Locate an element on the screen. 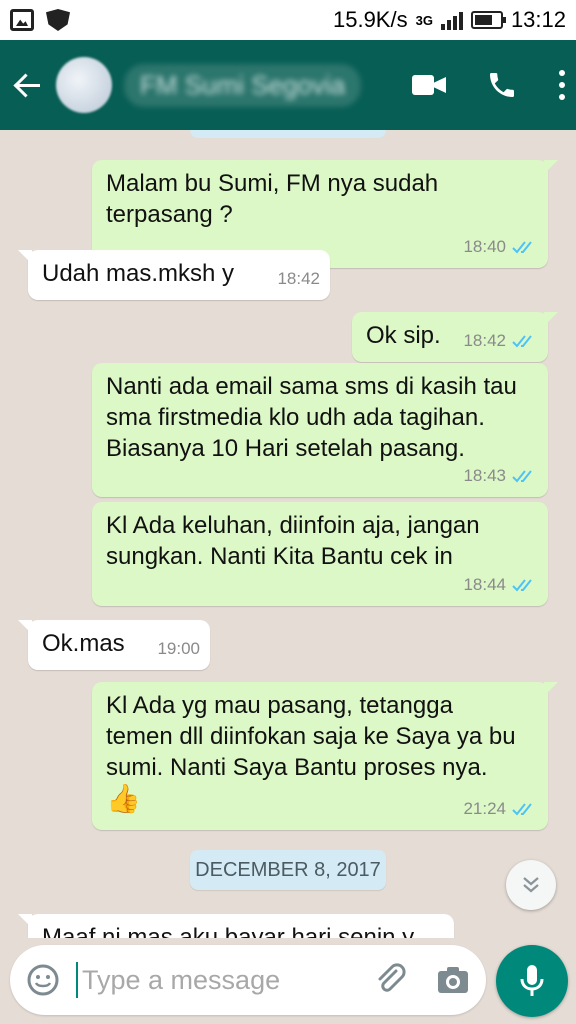 The width and height of the screenshot is (576, 1024). chat-header: FM Sumi Segovia is located at coordinates (288, 85).